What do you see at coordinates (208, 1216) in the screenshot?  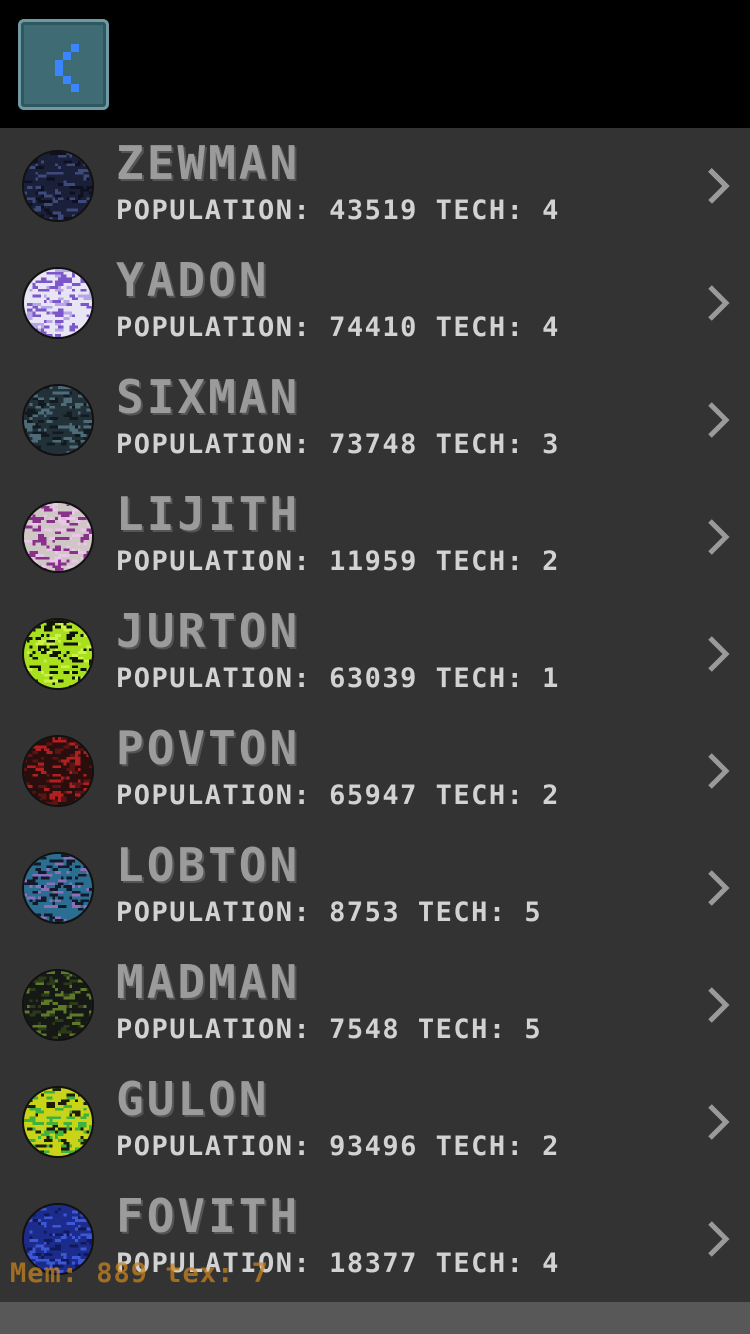 I see `planet-name: FOVITH` at bounding box center [208, 1216].